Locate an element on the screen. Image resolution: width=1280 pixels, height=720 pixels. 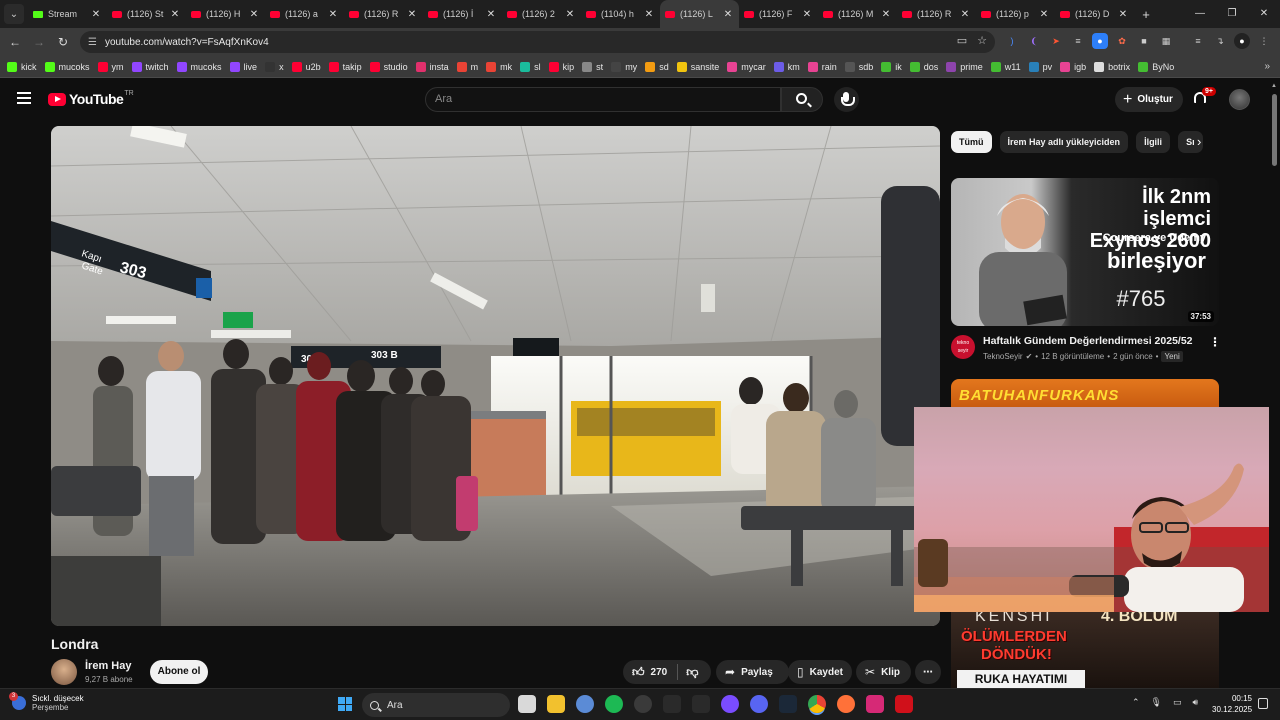
bookmark-item: sd is located at coordinates (657, 66).